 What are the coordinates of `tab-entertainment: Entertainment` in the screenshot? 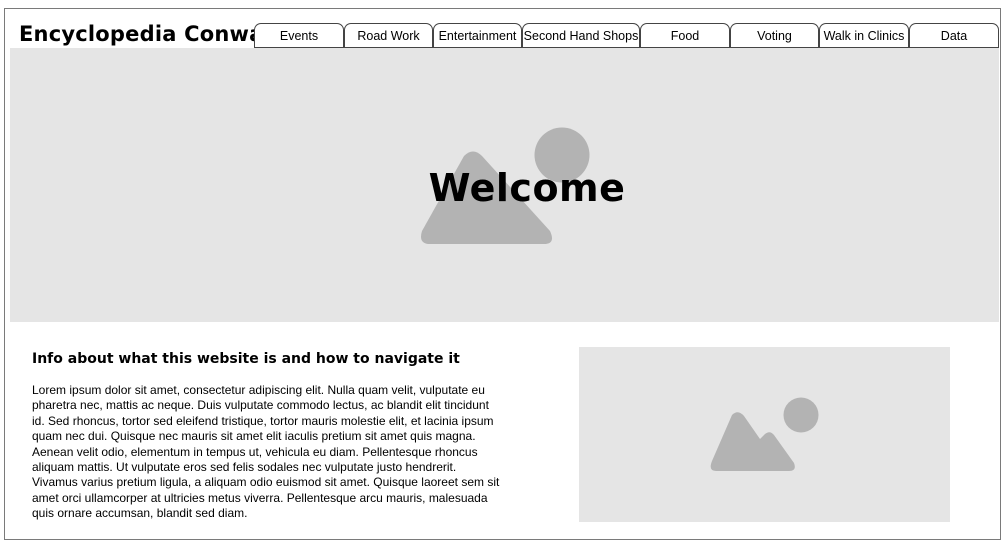 It's located at (477, 35).